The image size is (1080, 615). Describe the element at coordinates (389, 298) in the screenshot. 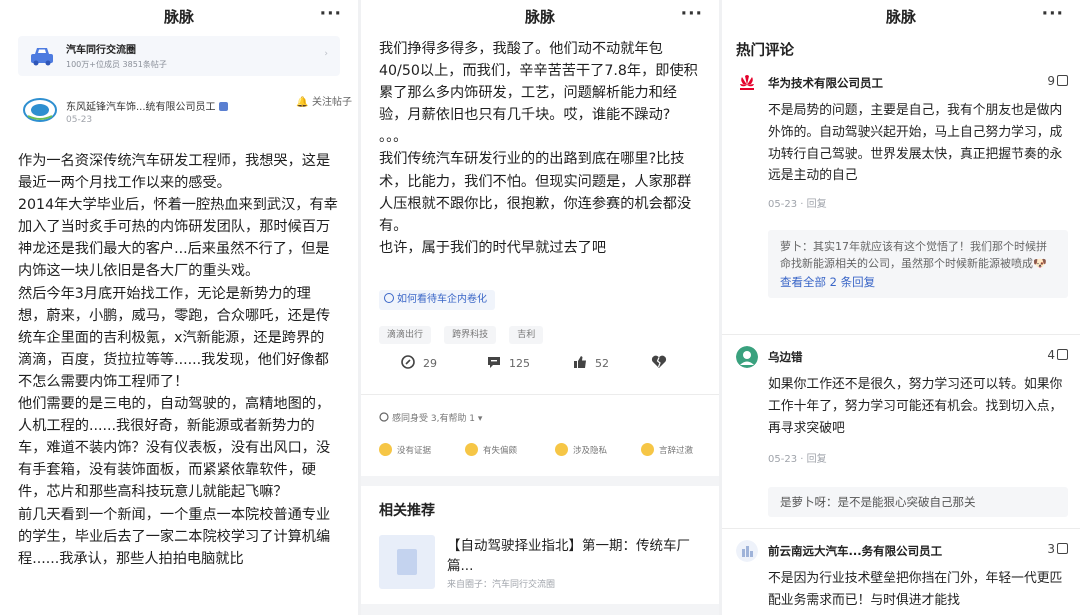

I see `topic-icon` at that location.